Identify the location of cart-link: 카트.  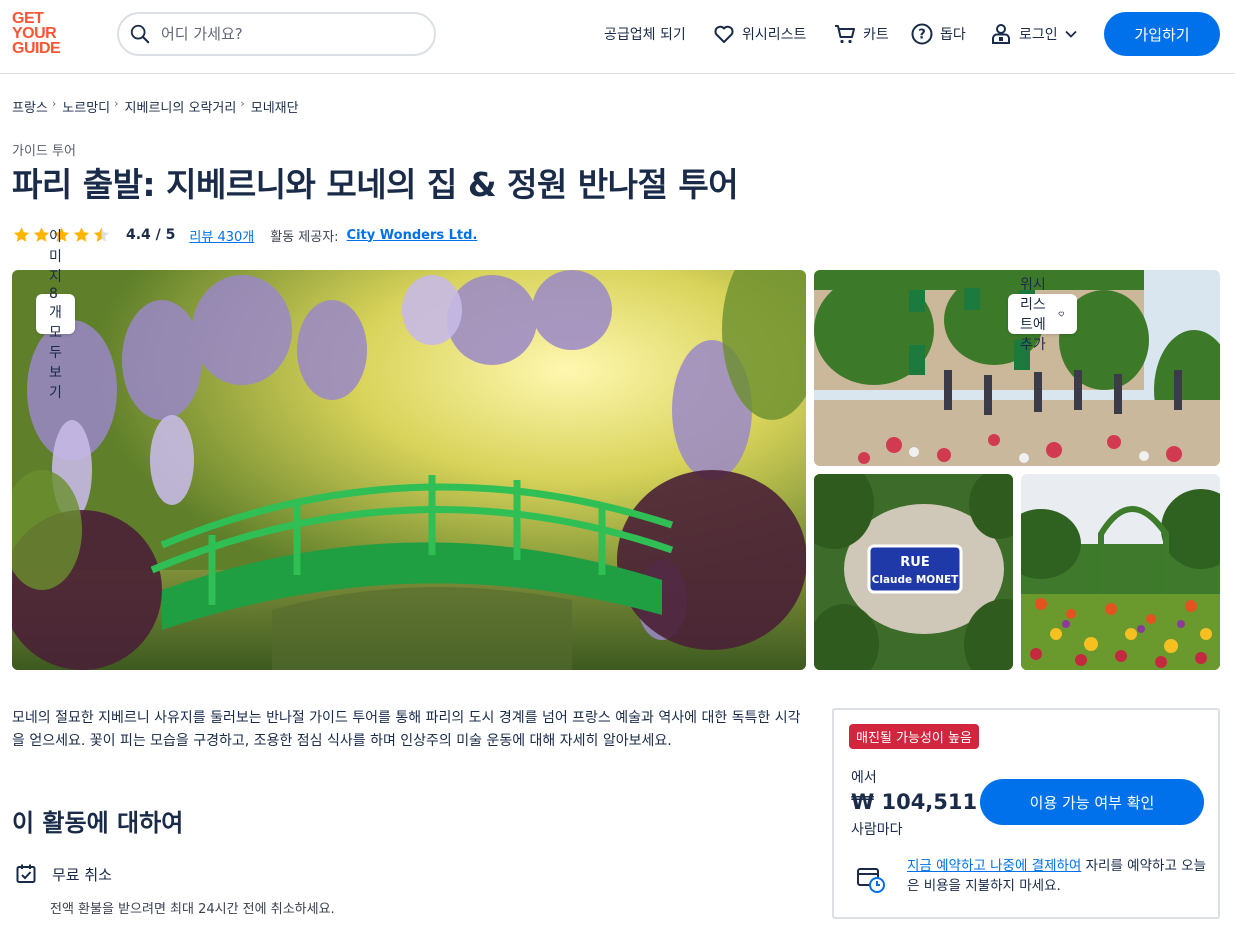
(861, 34).